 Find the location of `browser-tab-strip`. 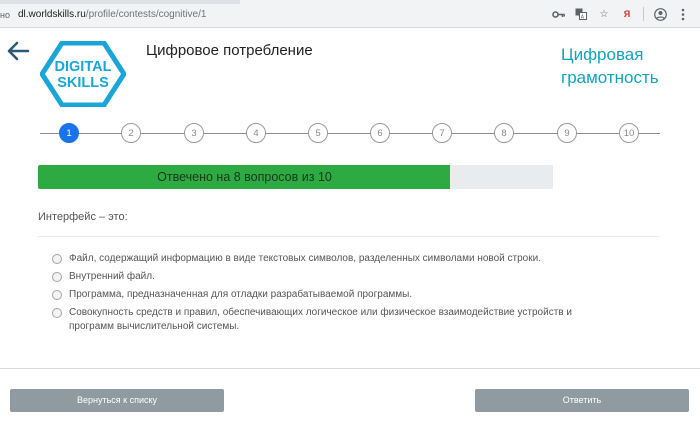

browser-tab-strip is located at coordinates (120, 2).